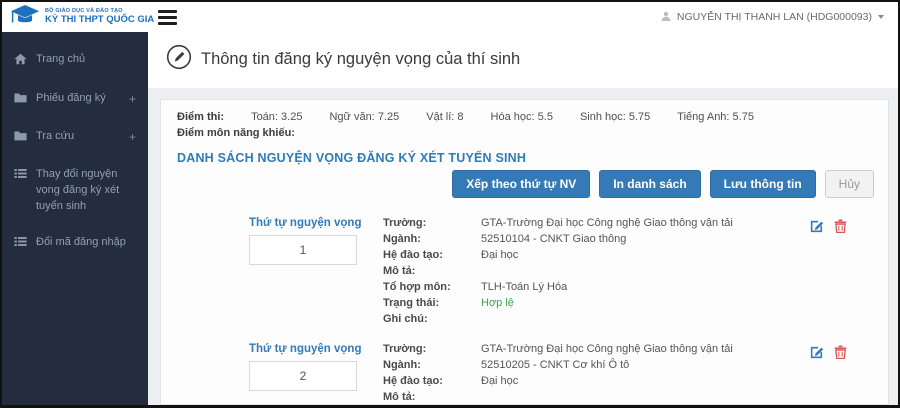 The height and width of the screenshot is (408, 900). I want to click on subject-group-label: Tổ hợp môn:, so click(417, 287).